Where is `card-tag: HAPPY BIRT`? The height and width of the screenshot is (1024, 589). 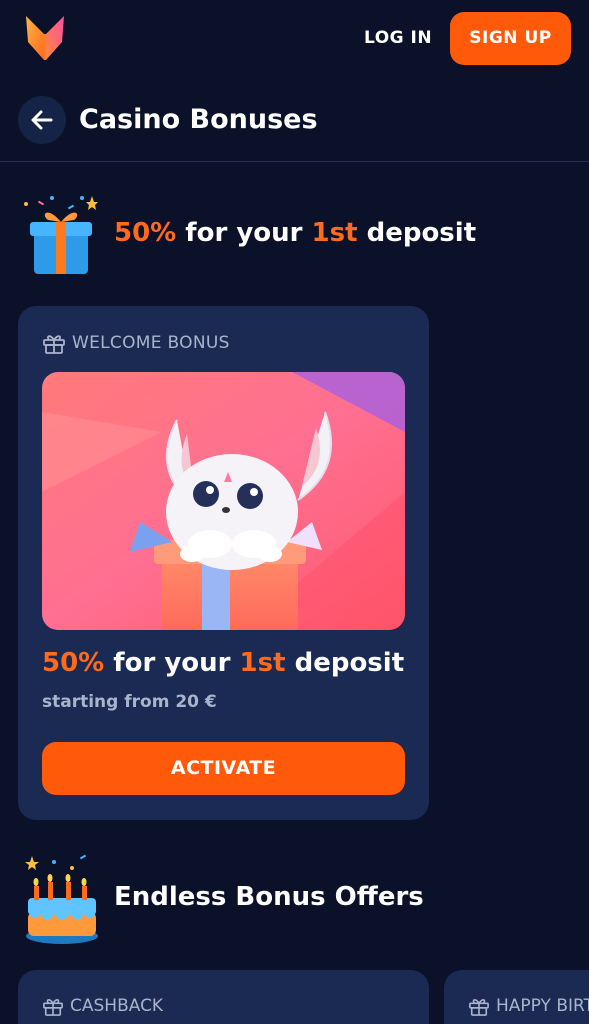 card-tag: HAPPY BIRT is located at coordinates (528, 1006).